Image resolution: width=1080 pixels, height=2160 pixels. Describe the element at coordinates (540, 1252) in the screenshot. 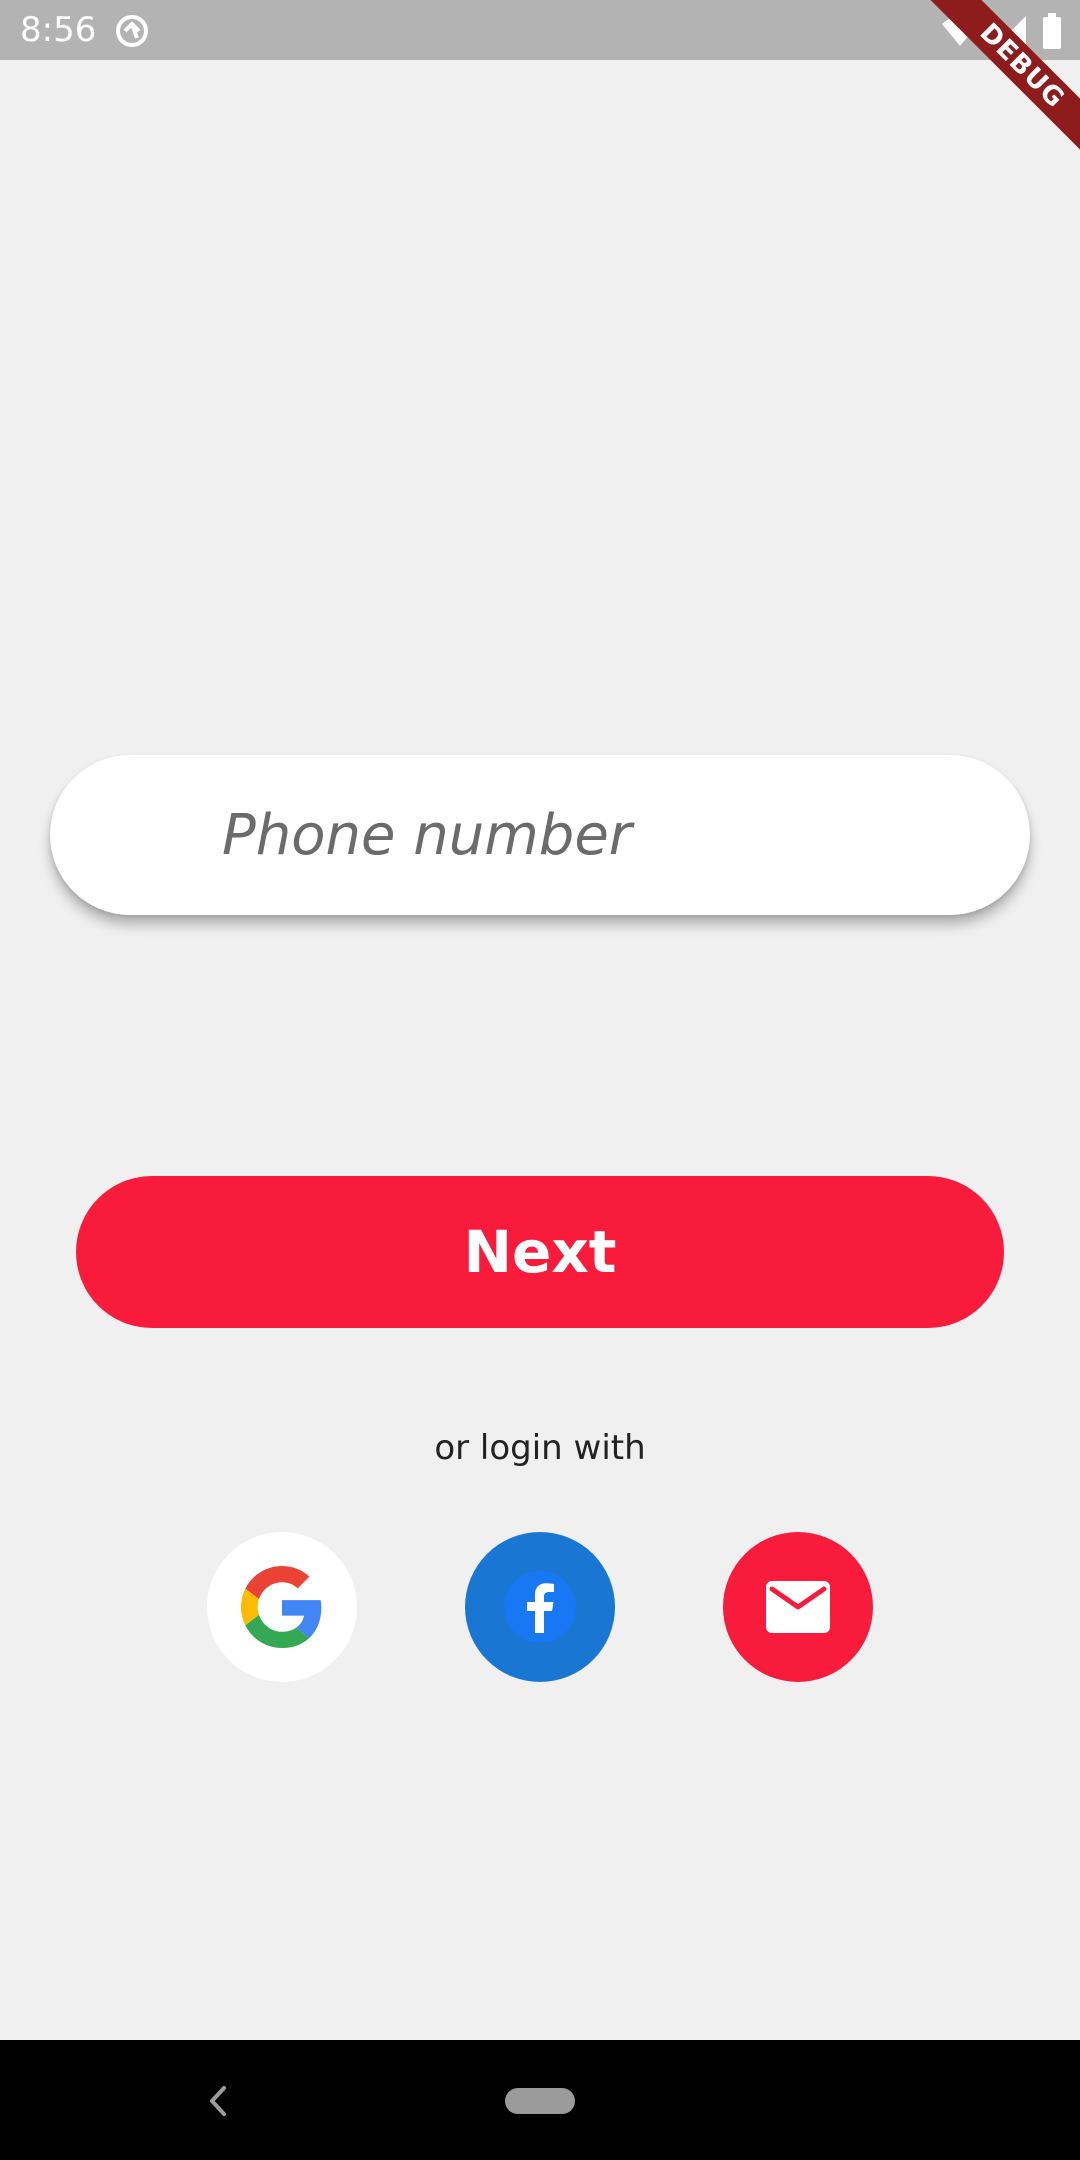

I see `next-button: Next` at that location.